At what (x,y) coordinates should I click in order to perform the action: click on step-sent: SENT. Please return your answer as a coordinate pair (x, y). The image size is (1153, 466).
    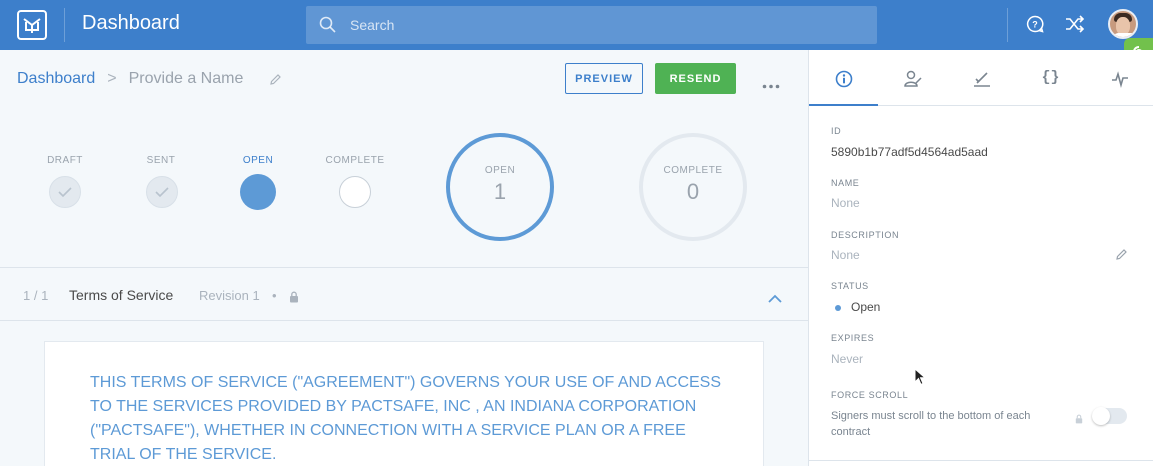
    Looking at the image, I should click on (161, 160).